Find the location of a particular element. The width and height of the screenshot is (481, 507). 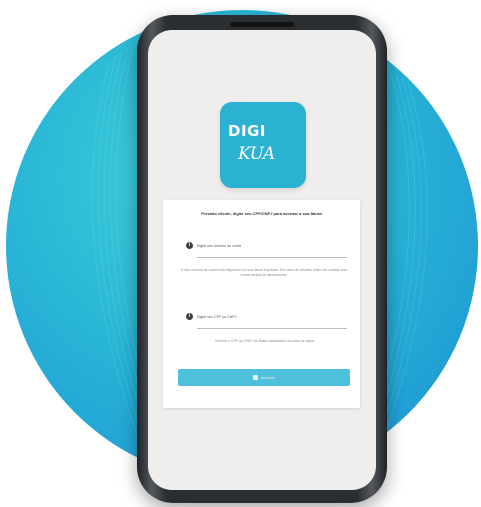

phone-notch is located at coordinates (262, 24).